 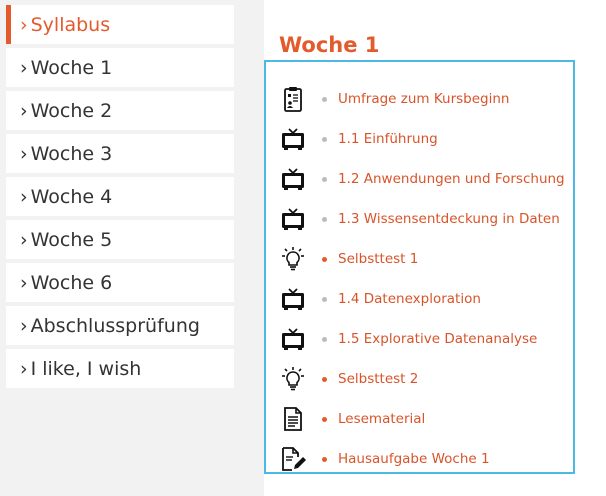 What do you see at coordinates (120, 196) in the screenshot?
I see `sidebar-item-woche-4: › Woche 4` at bounding box center [120, 196].